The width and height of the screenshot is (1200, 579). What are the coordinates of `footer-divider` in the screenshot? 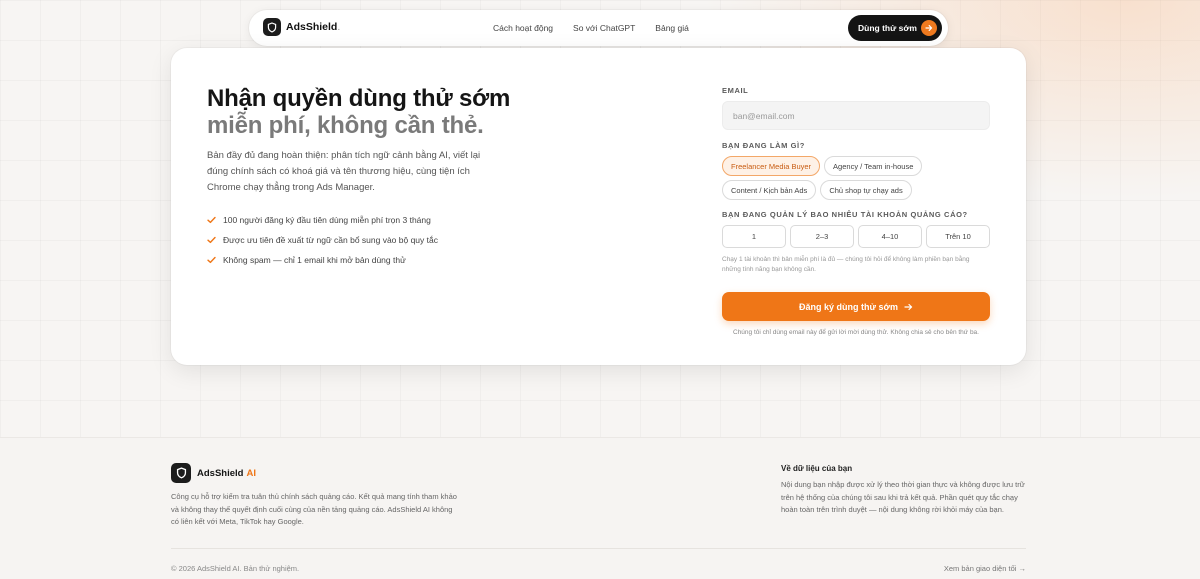 It's located at (598, 548).